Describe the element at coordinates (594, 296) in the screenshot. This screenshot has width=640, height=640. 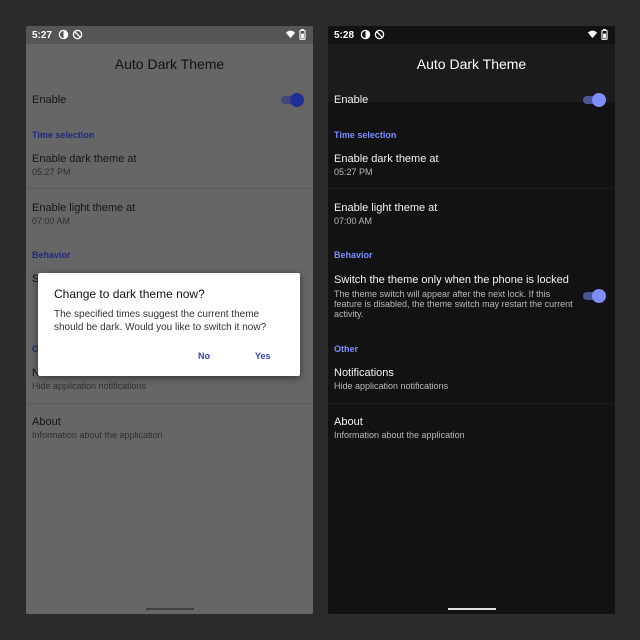
I see `lock-switch-toggle` at that location.